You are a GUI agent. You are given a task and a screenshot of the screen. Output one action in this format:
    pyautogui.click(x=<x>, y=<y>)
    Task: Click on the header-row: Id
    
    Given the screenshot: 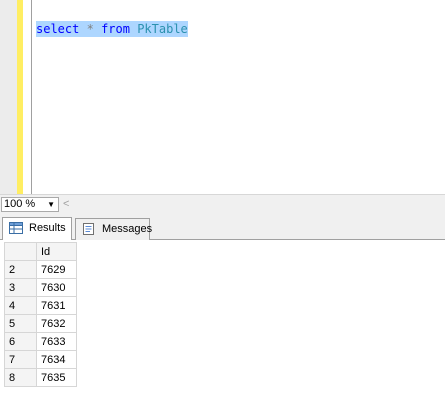 What is the action you would take?
    pyautogui.click(x=40, y=251)
    